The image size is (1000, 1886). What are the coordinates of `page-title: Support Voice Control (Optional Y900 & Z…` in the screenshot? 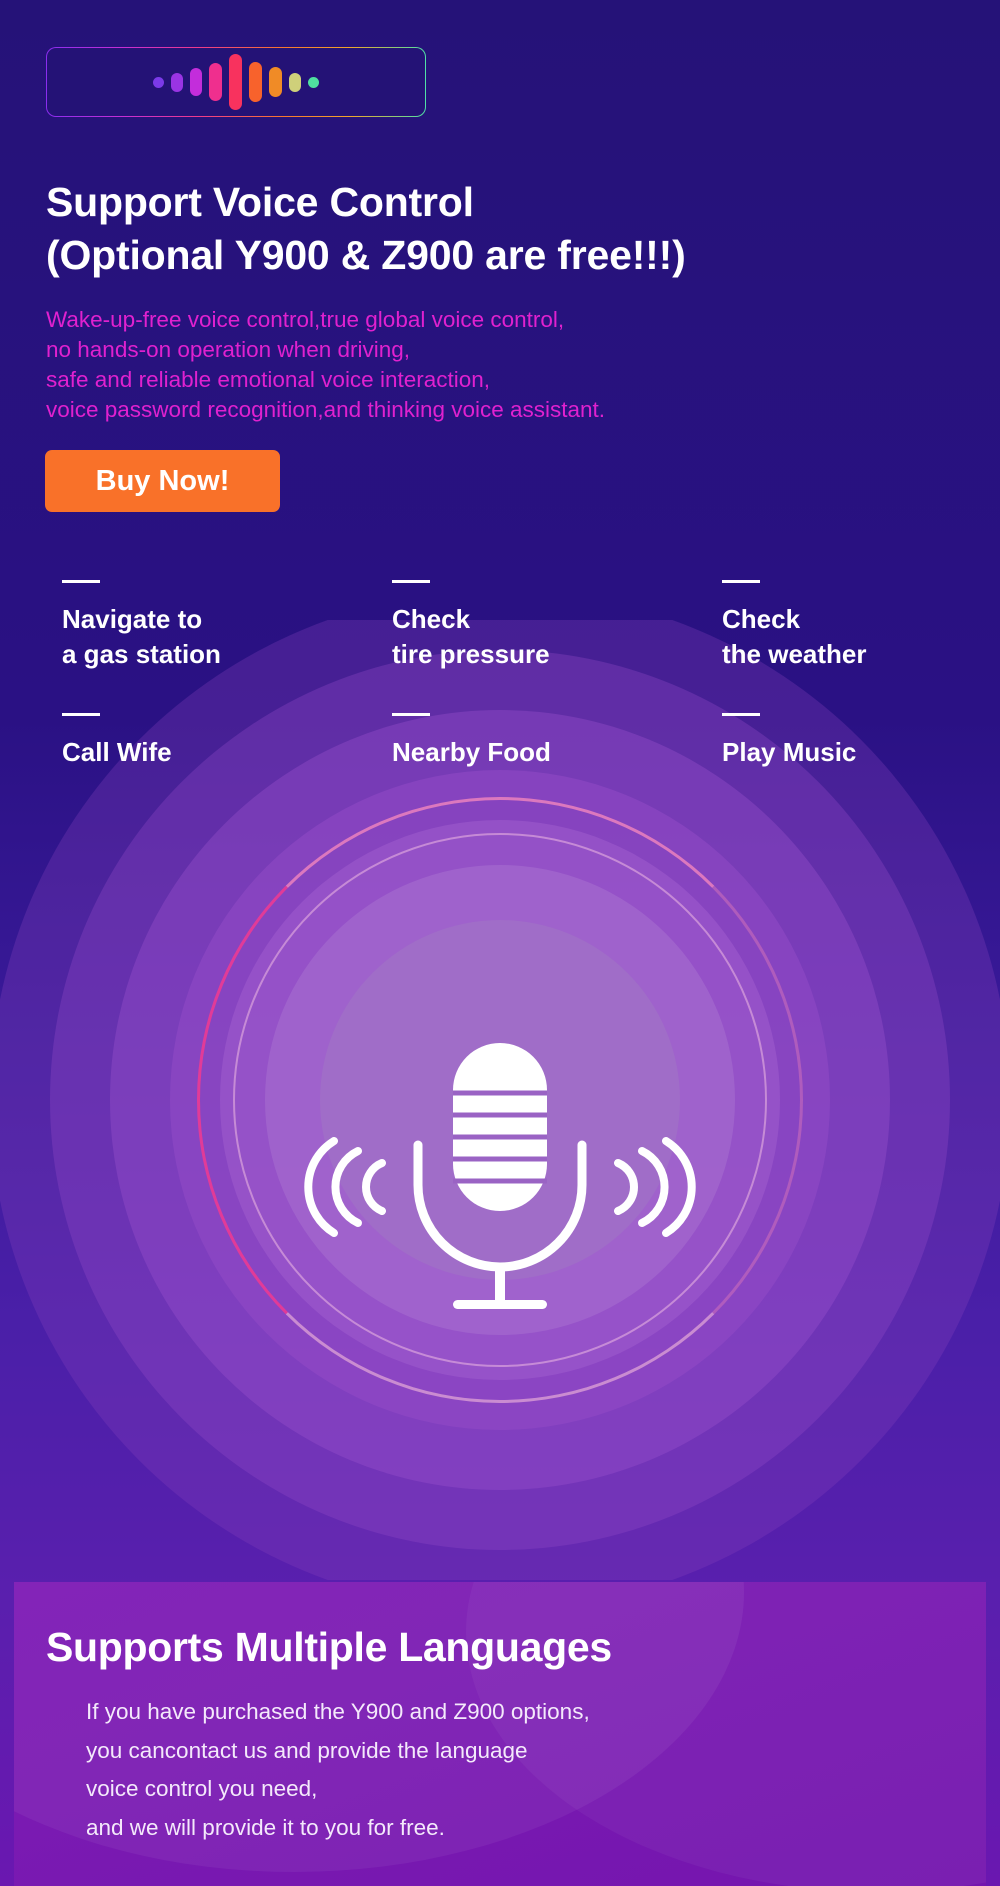 It's located at (496, 229).